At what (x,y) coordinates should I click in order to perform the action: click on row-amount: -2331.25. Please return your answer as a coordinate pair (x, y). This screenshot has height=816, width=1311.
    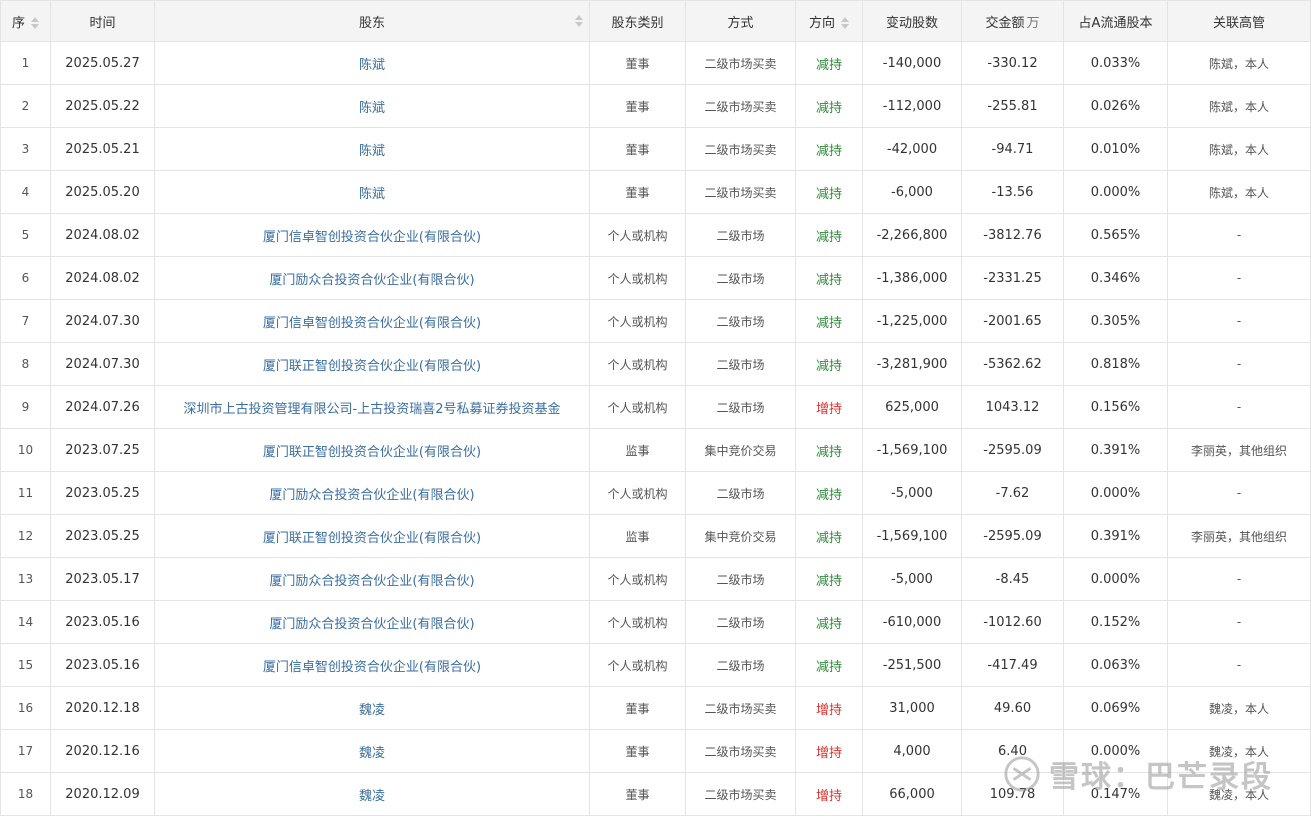
    Looking at the image, I should click on (1012, 278).